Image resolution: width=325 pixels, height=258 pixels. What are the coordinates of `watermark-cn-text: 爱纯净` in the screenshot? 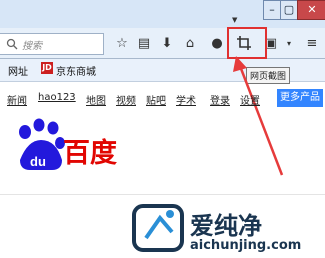 It's located at (226, 226).